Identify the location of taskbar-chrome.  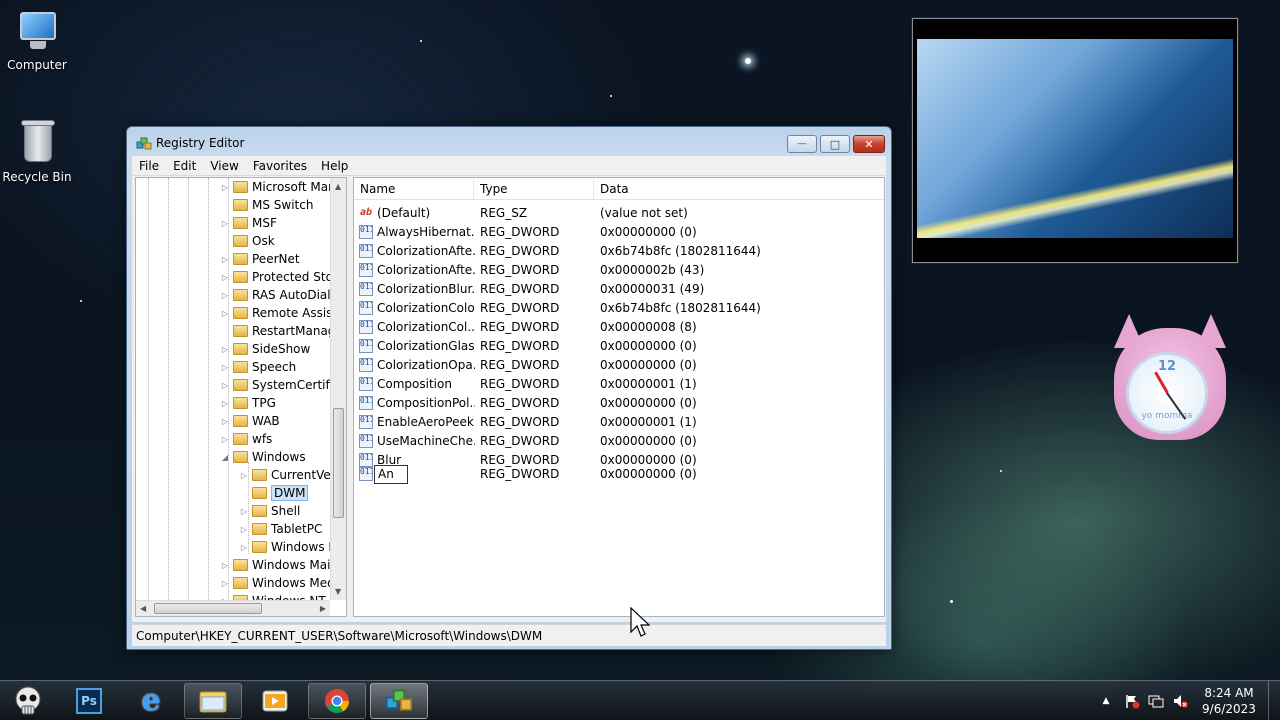
(337, 701).